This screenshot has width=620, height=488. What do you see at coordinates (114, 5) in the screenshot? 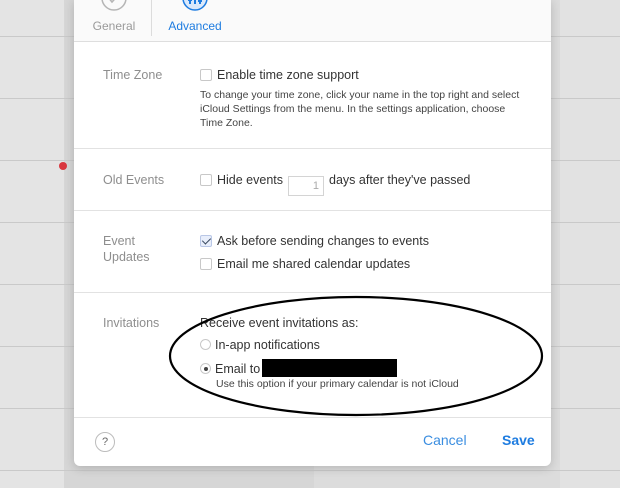
I see `checkmark-circle-icon` at bounding box center [114, 5].